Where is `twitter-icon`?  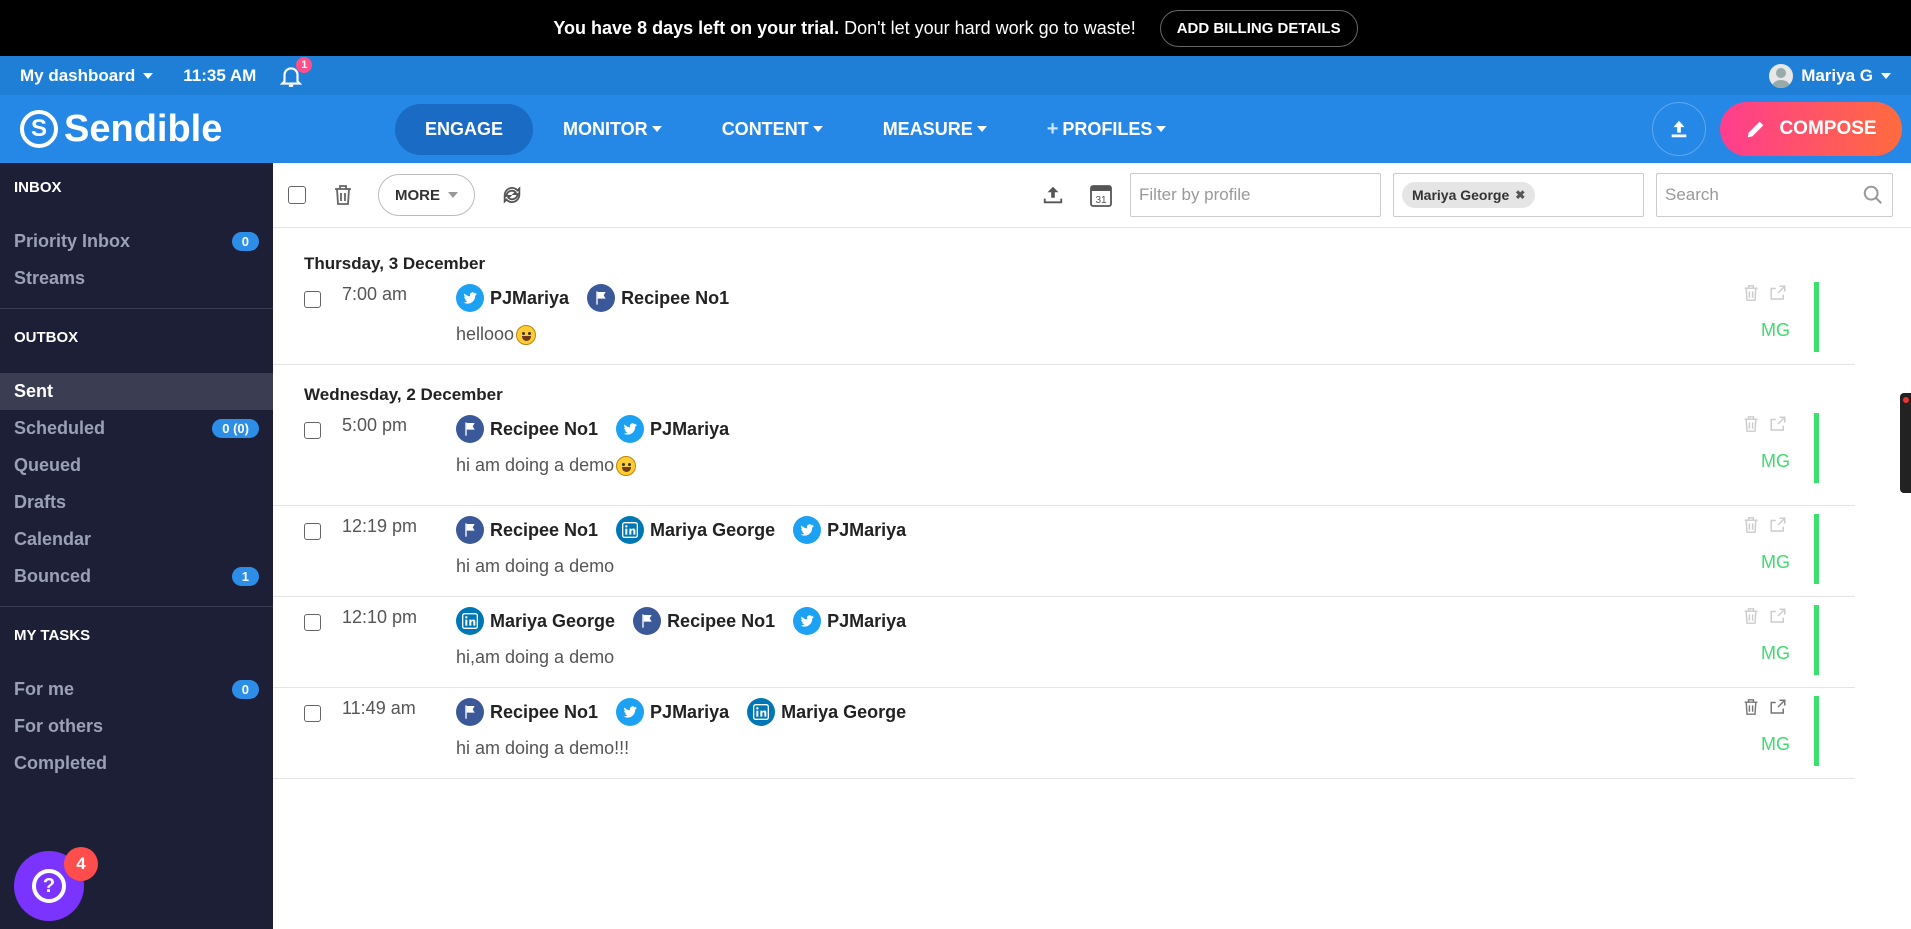 twitter-icon is located at coordinates (630, 429).